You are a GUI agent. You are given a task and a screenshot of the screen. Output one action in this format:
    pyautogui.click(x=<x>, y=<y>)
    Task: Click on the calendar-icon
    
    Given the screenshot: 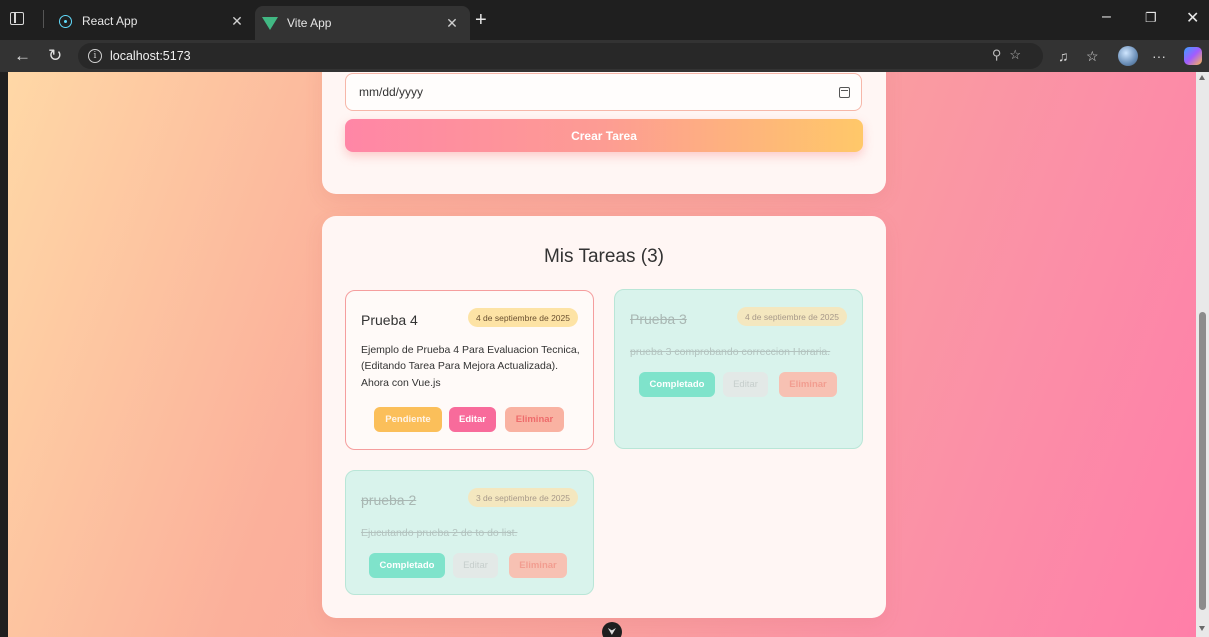 What is the action you would take?
    pyautogui.click(x=844, y=92)
    